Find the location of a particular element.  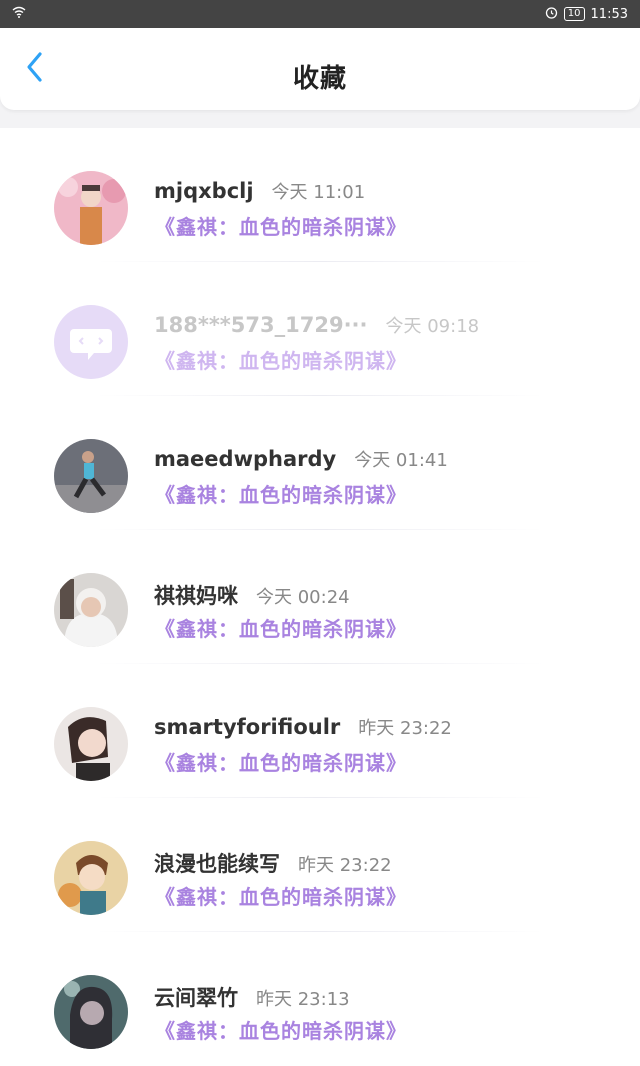

list-item: 浪漫也能续写 昨天 23:22 《鑫祺：血色的暗杀阴谋》 is located at coordinates (320, 865).